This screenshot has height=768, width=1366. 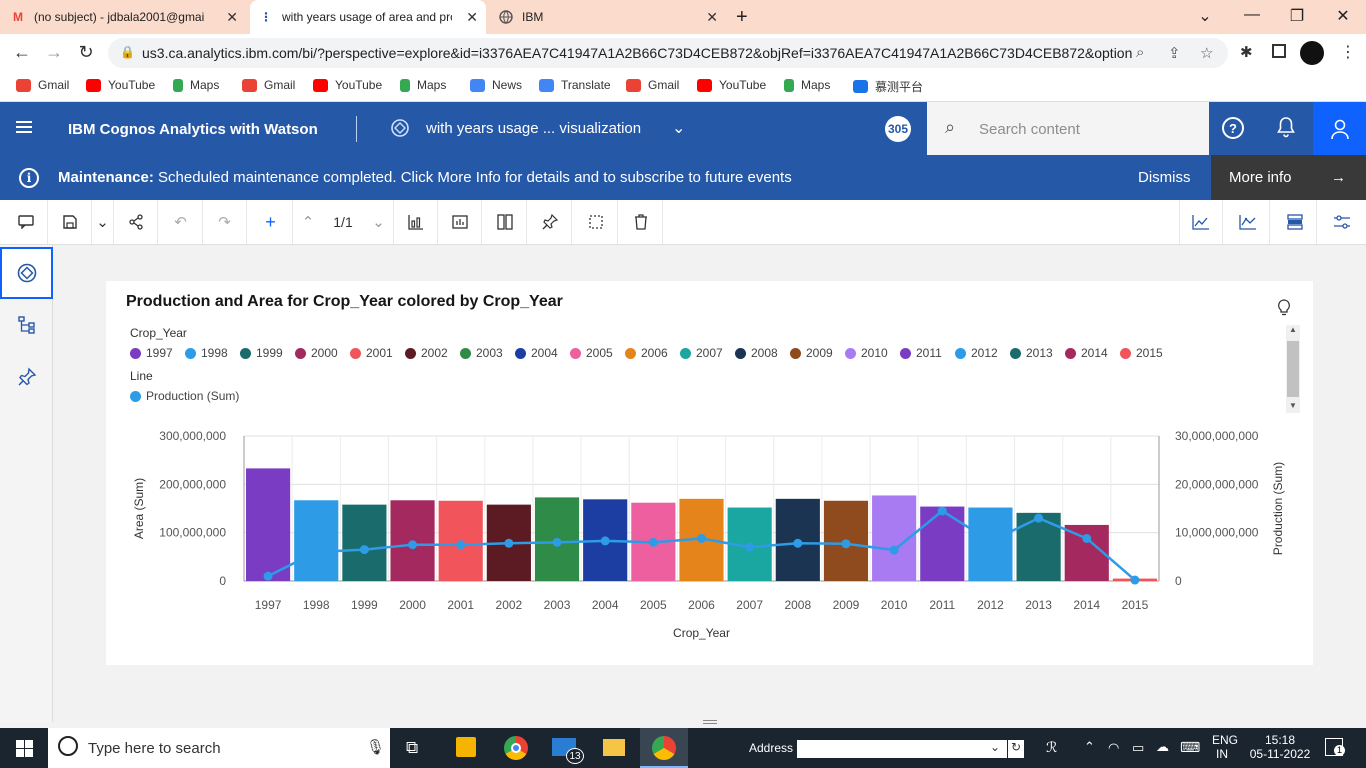 I want to click on properties-icon, so click(x=1342, y=222).